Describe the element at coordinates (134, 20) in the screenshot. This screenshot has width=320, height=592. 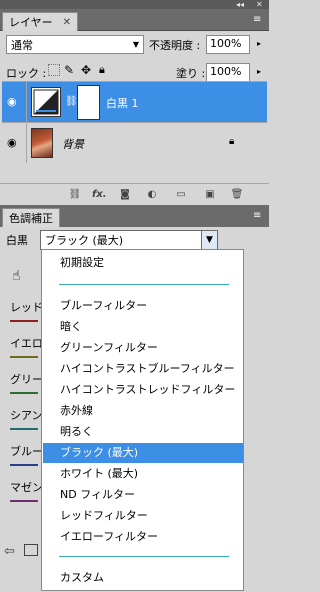
I see `layers-tab-row: レイヤー ✕ ≡` at that location.